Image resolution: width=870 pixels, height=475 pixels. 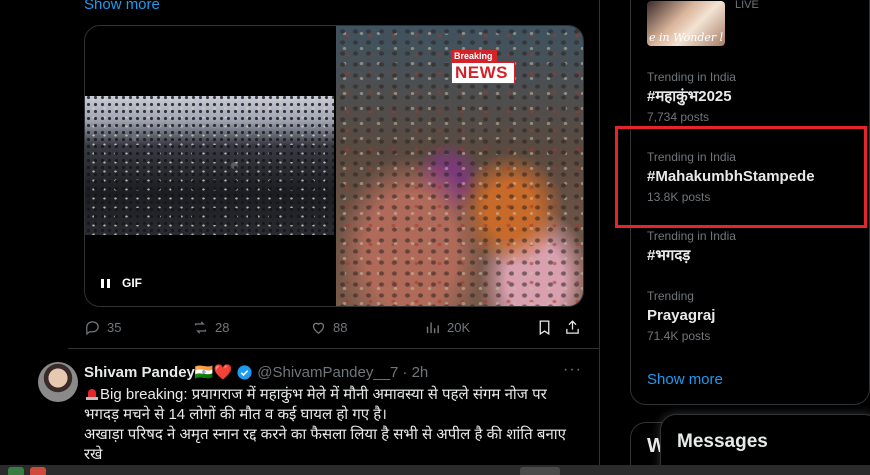 I want to click on show-more-link: Show more, so click(x=122, y=6).